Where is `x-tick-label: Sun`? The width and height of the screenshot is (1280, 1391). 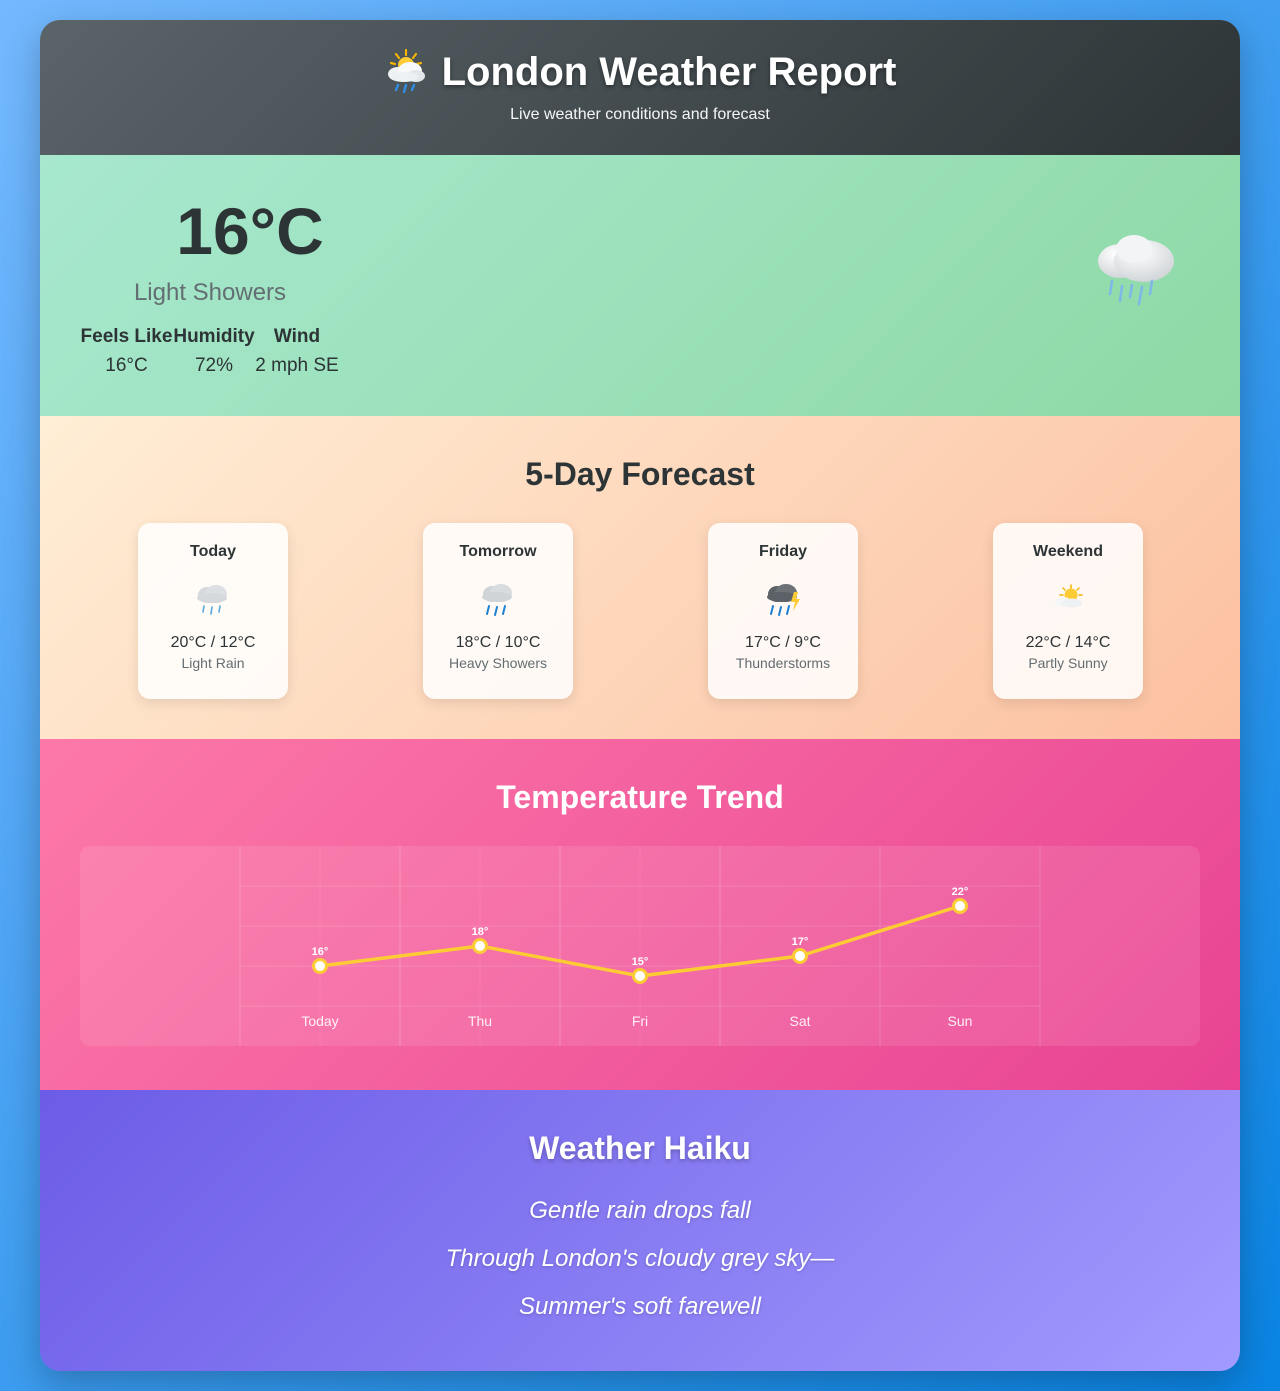 x-tick-label: Sun is located at coordinates (960, 1021).